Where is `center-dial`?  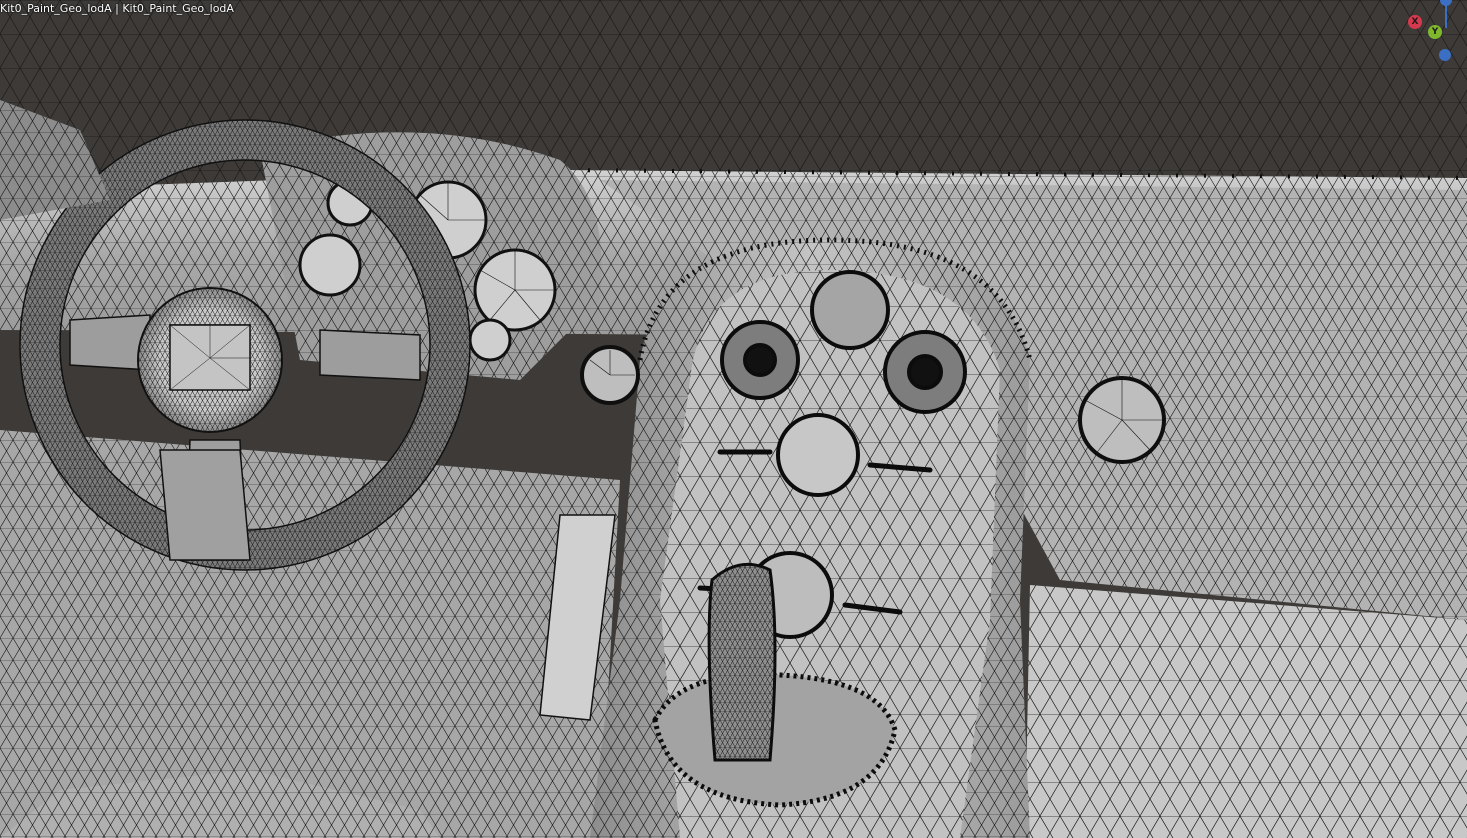
center-dial is located at coordinates (818, 455).